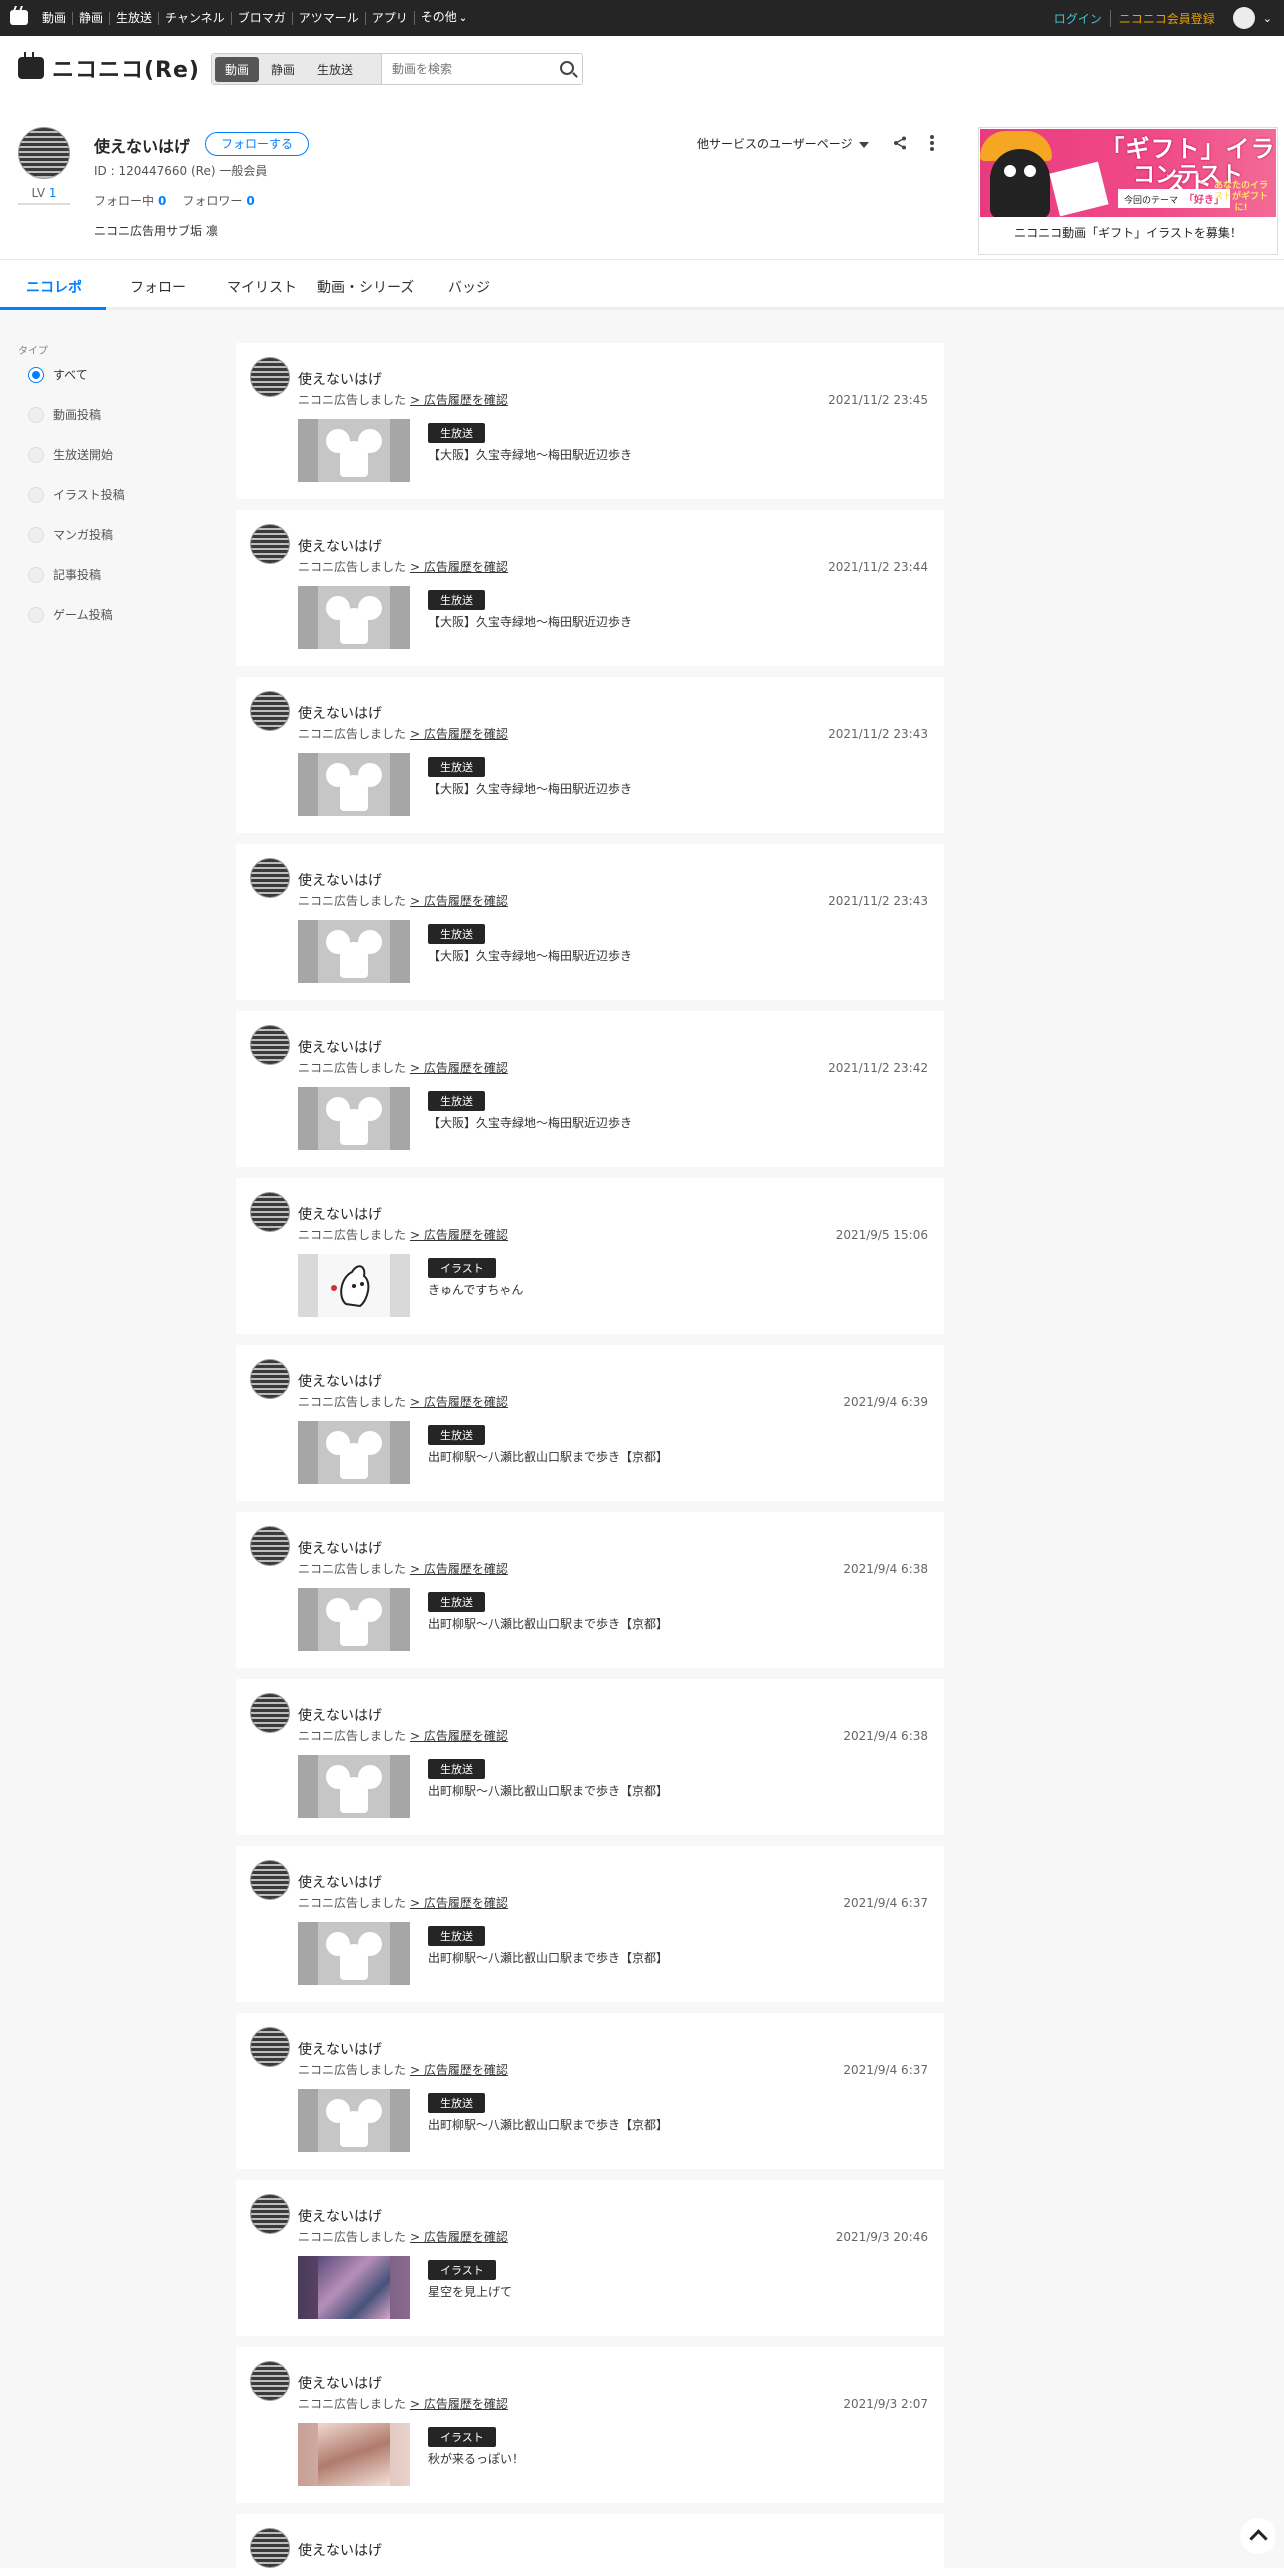 This screenshot has height=2568, width=1284. What do you see at coordinates (158, 287) in the screenshot?
I see `tab-follow: フォロー` at bounding box center [158, 287].